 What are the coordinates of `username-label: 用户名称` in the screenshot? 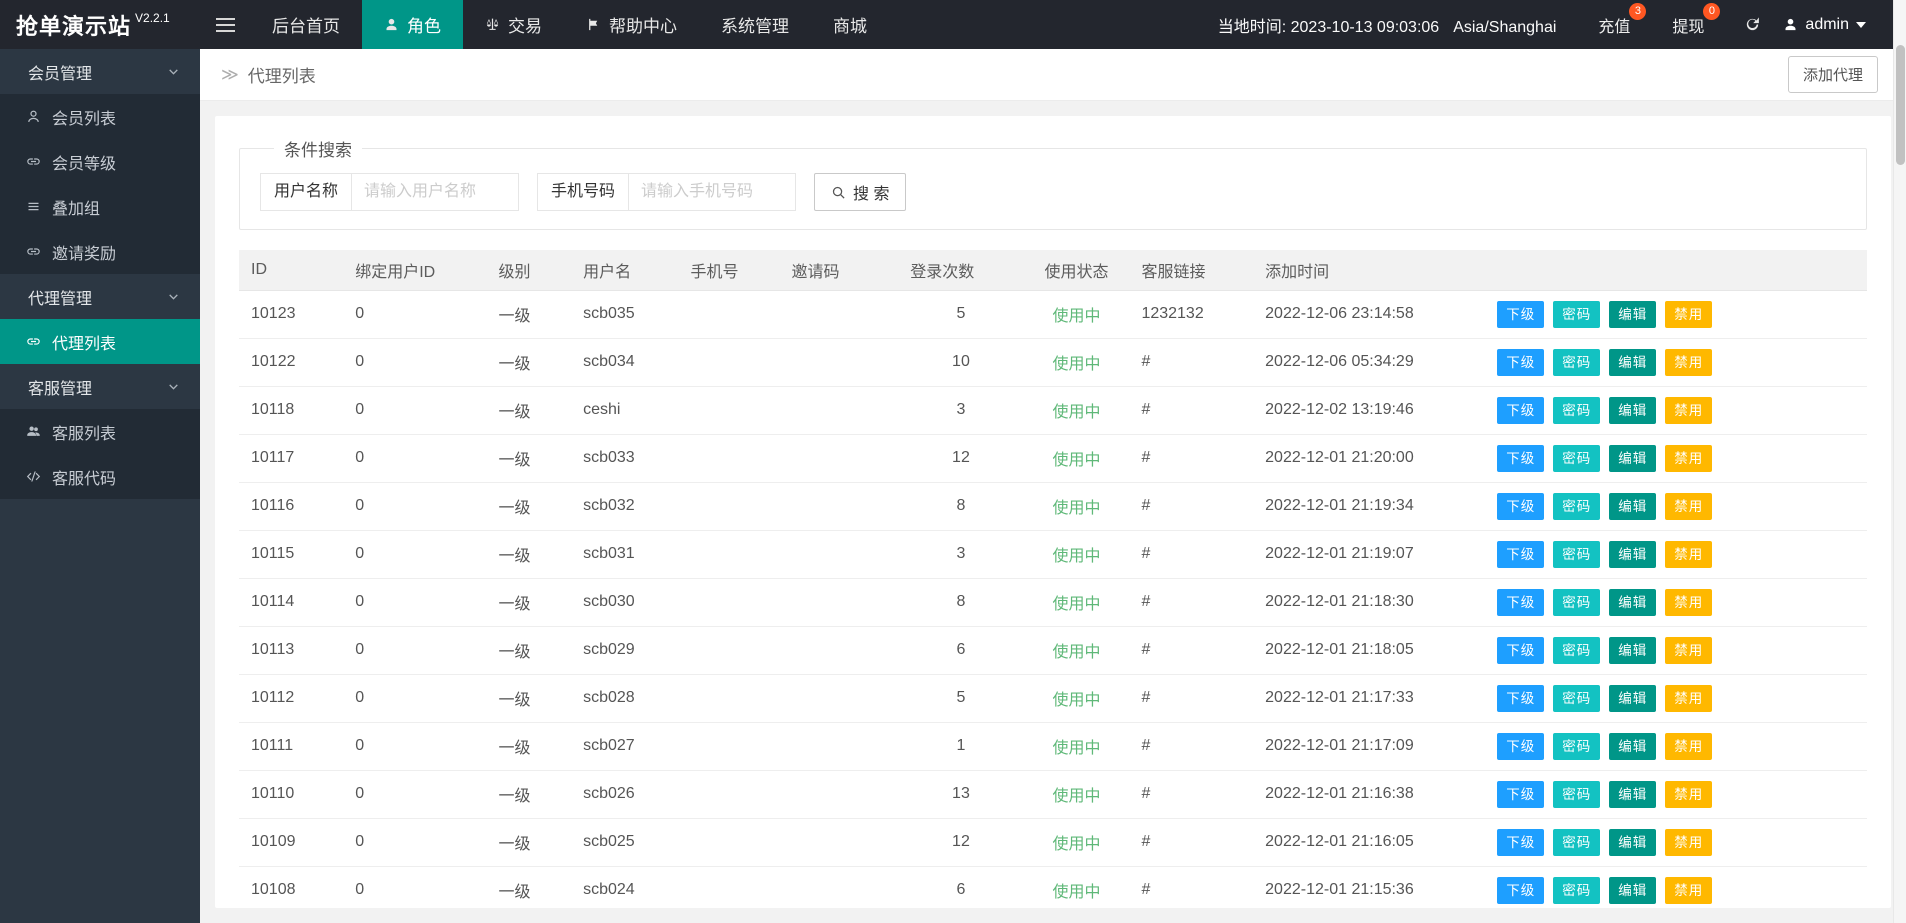 It's located at (306, 192).